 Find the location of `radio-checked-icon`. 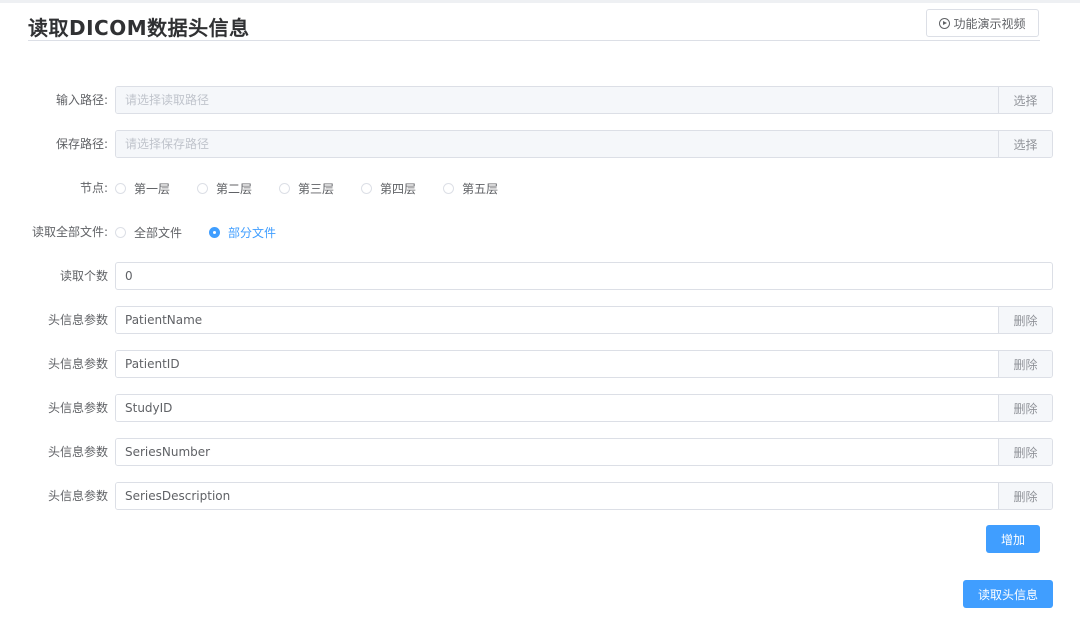

radio-checked-icon is located at coordinates (215, 232).